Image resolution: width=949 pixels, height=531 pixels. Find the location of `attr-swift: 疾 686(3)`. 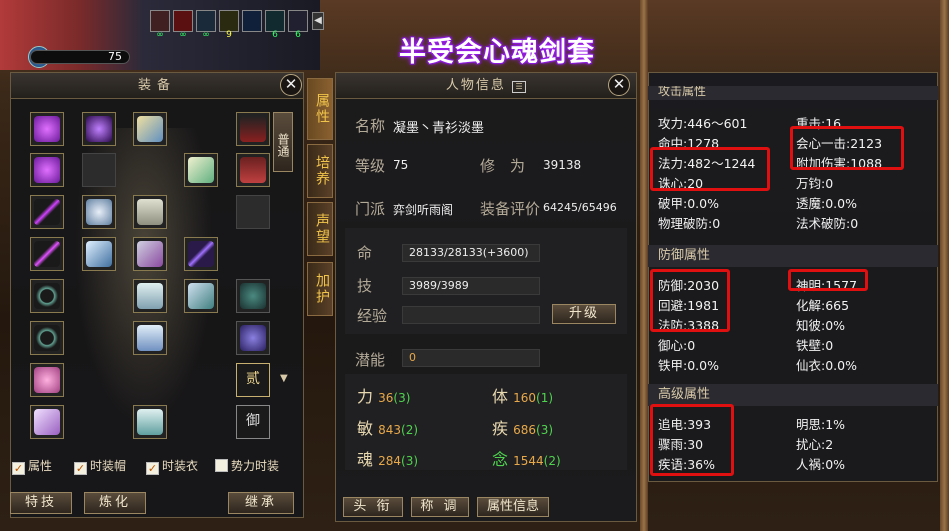

attr-swift: 疾 686(3) is located at coordinates (522, 427).